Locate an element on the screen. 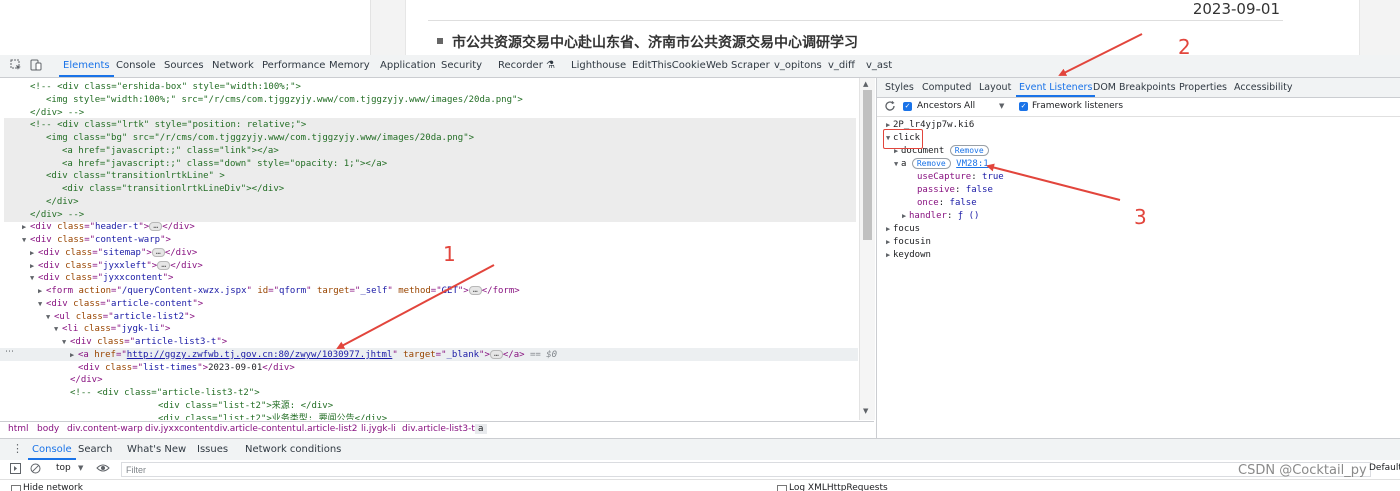 Image resolution: width=1400 pixels, height=491 pixels. scroll-down-icon: ▼ is located at coordinates (865, 411).